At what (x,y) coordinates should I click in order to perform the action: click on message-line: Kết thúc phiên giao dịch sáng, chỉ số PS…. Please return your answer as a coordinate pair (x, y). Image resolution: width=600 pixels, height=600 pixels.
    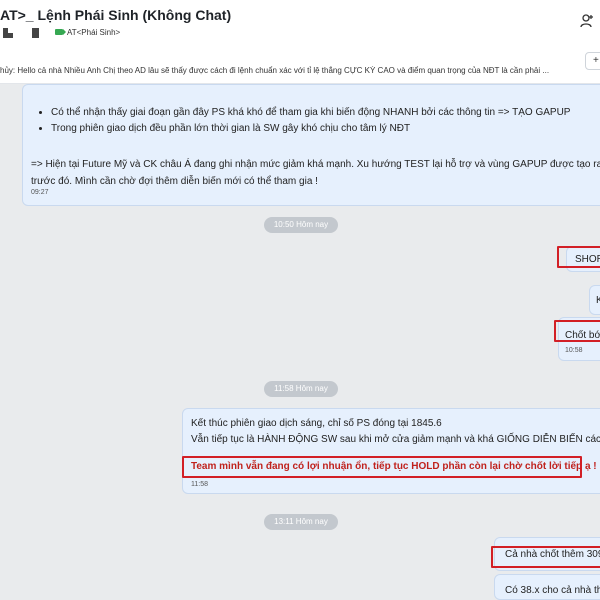
    Looking at the image, I should click on (316, 423).